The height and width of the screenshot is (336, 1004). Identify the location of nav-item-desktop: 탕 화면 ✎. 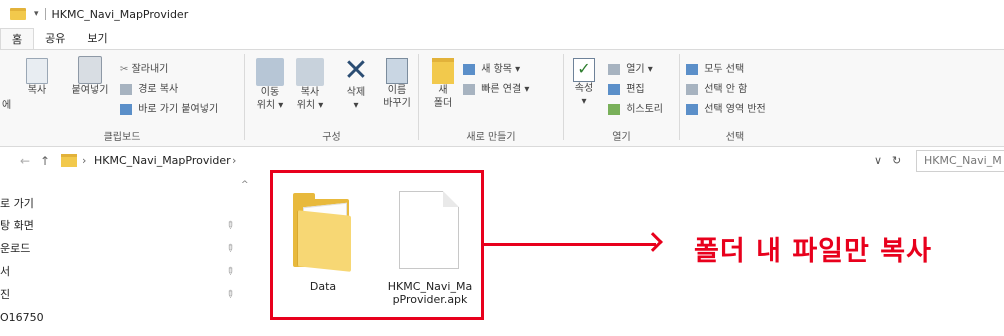
(120, 226).